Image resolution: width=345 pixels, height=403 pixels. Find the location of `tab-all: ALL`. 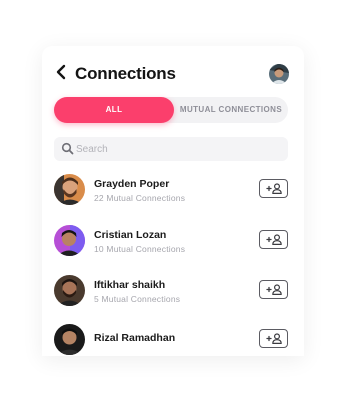

tab-all: ALL is located at coordinates (114, 110).